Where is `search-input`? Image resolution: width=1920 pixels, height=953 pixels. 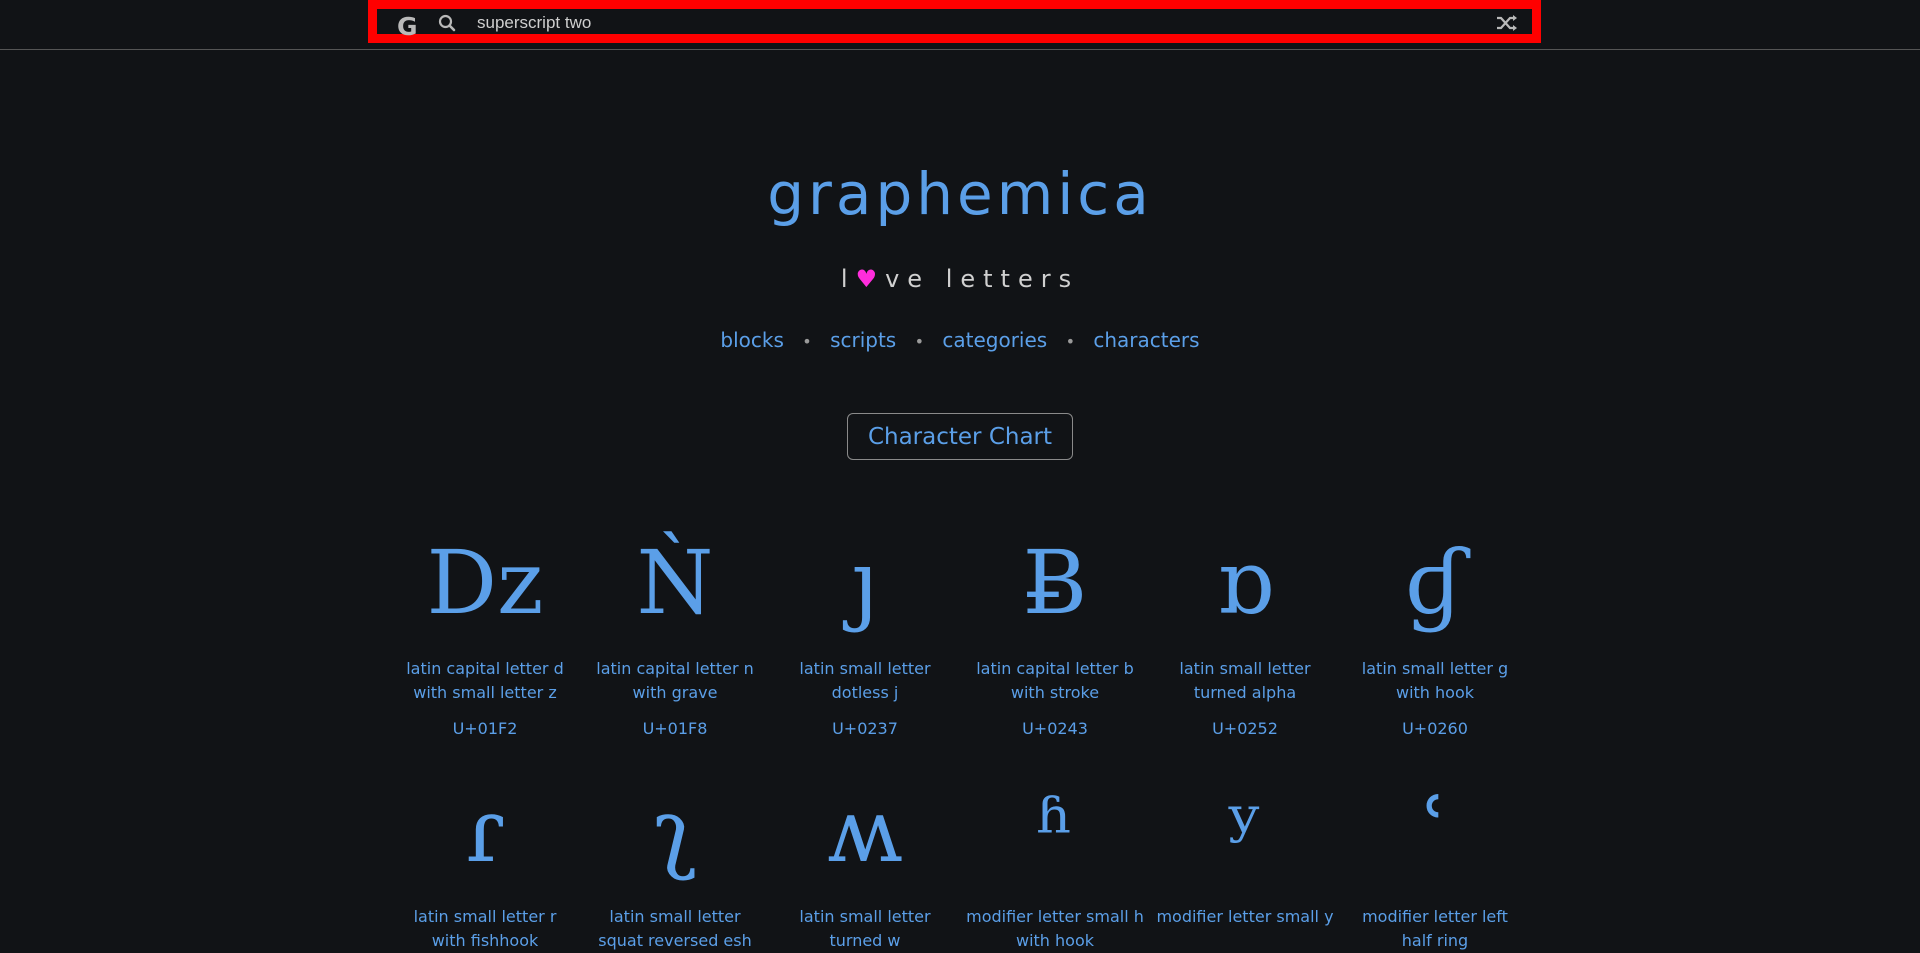
search-input is located at coordinates (927, 23).